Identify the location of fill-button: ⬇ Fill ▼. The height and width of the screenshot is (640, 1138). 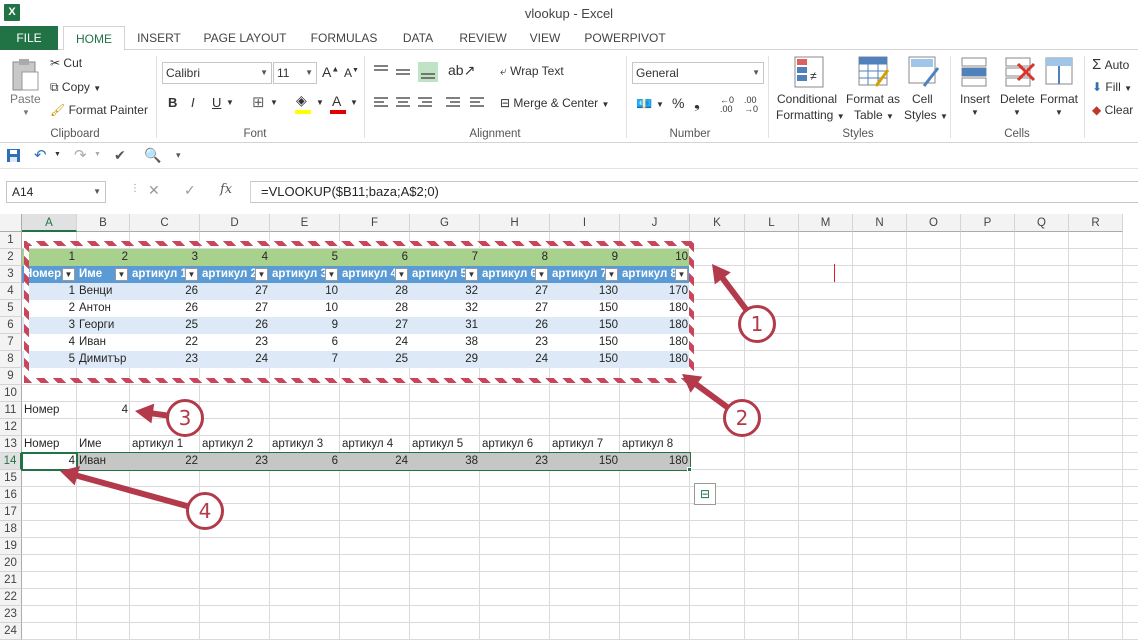
(1112, 87).